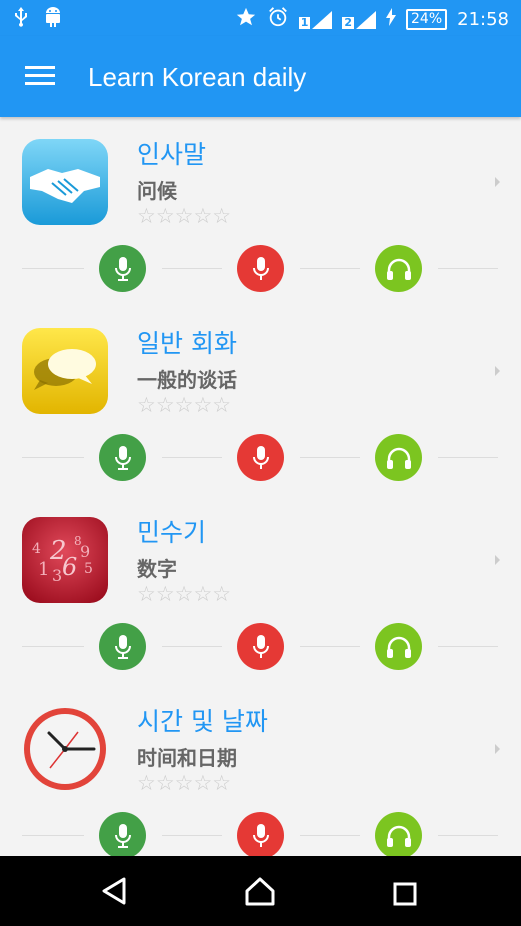 The height and width of the screenshot is (926, 521). What do you see at coordinates (172, 154) in the screenshot?
I see `lesson-title-korean: 인사말` at bounding box center [172, 154].